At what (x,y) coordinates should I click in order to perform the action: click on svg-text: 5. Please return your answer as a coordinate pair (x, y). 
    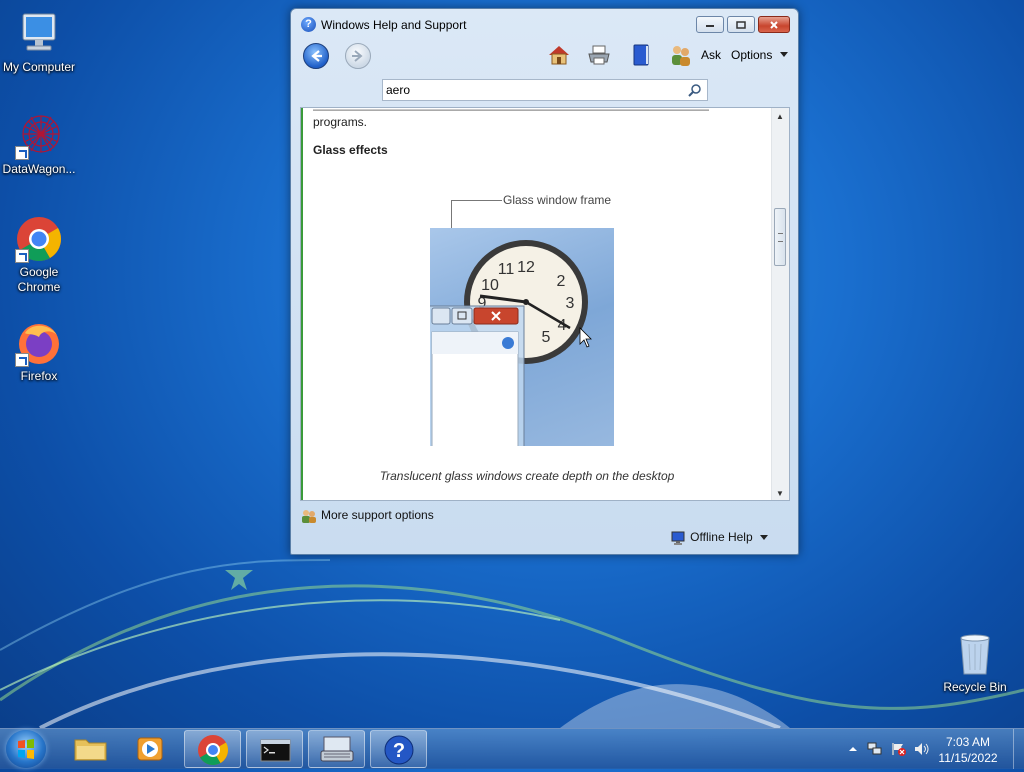
    Looking at the image, I should click on (546, 337).